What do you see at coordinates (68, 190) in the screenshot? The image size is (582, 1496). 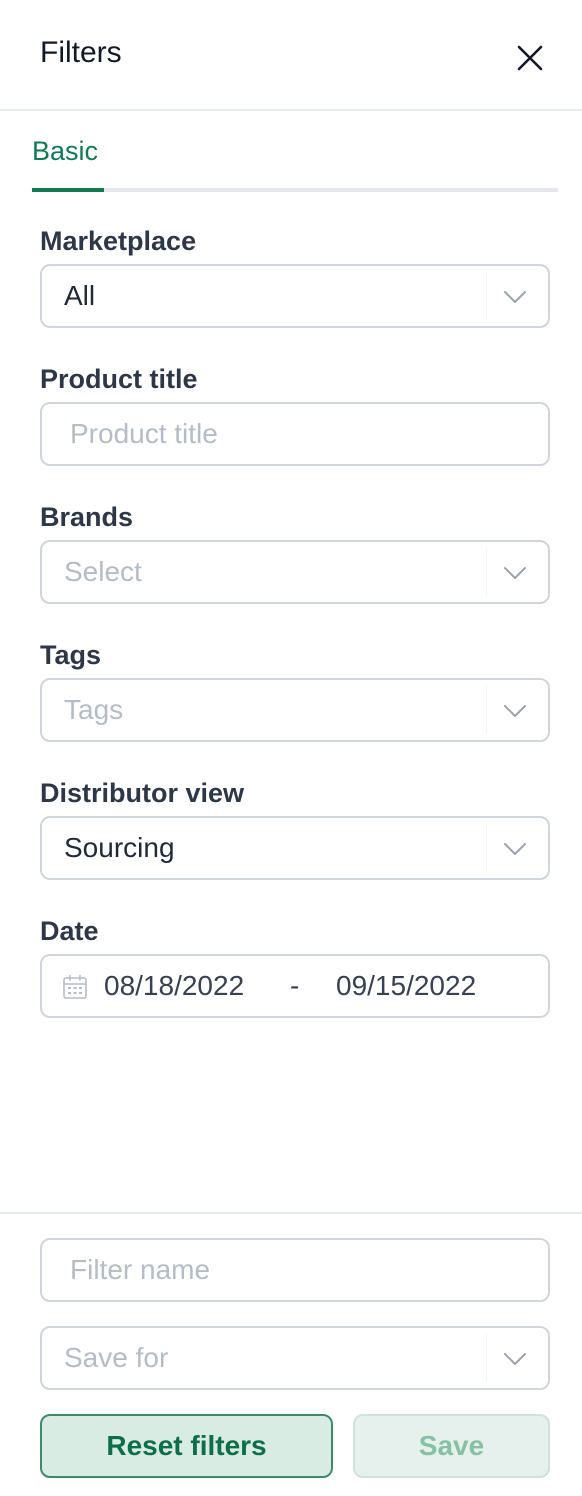 I see `tab-active-indicator` at bounding box center [68, 190].